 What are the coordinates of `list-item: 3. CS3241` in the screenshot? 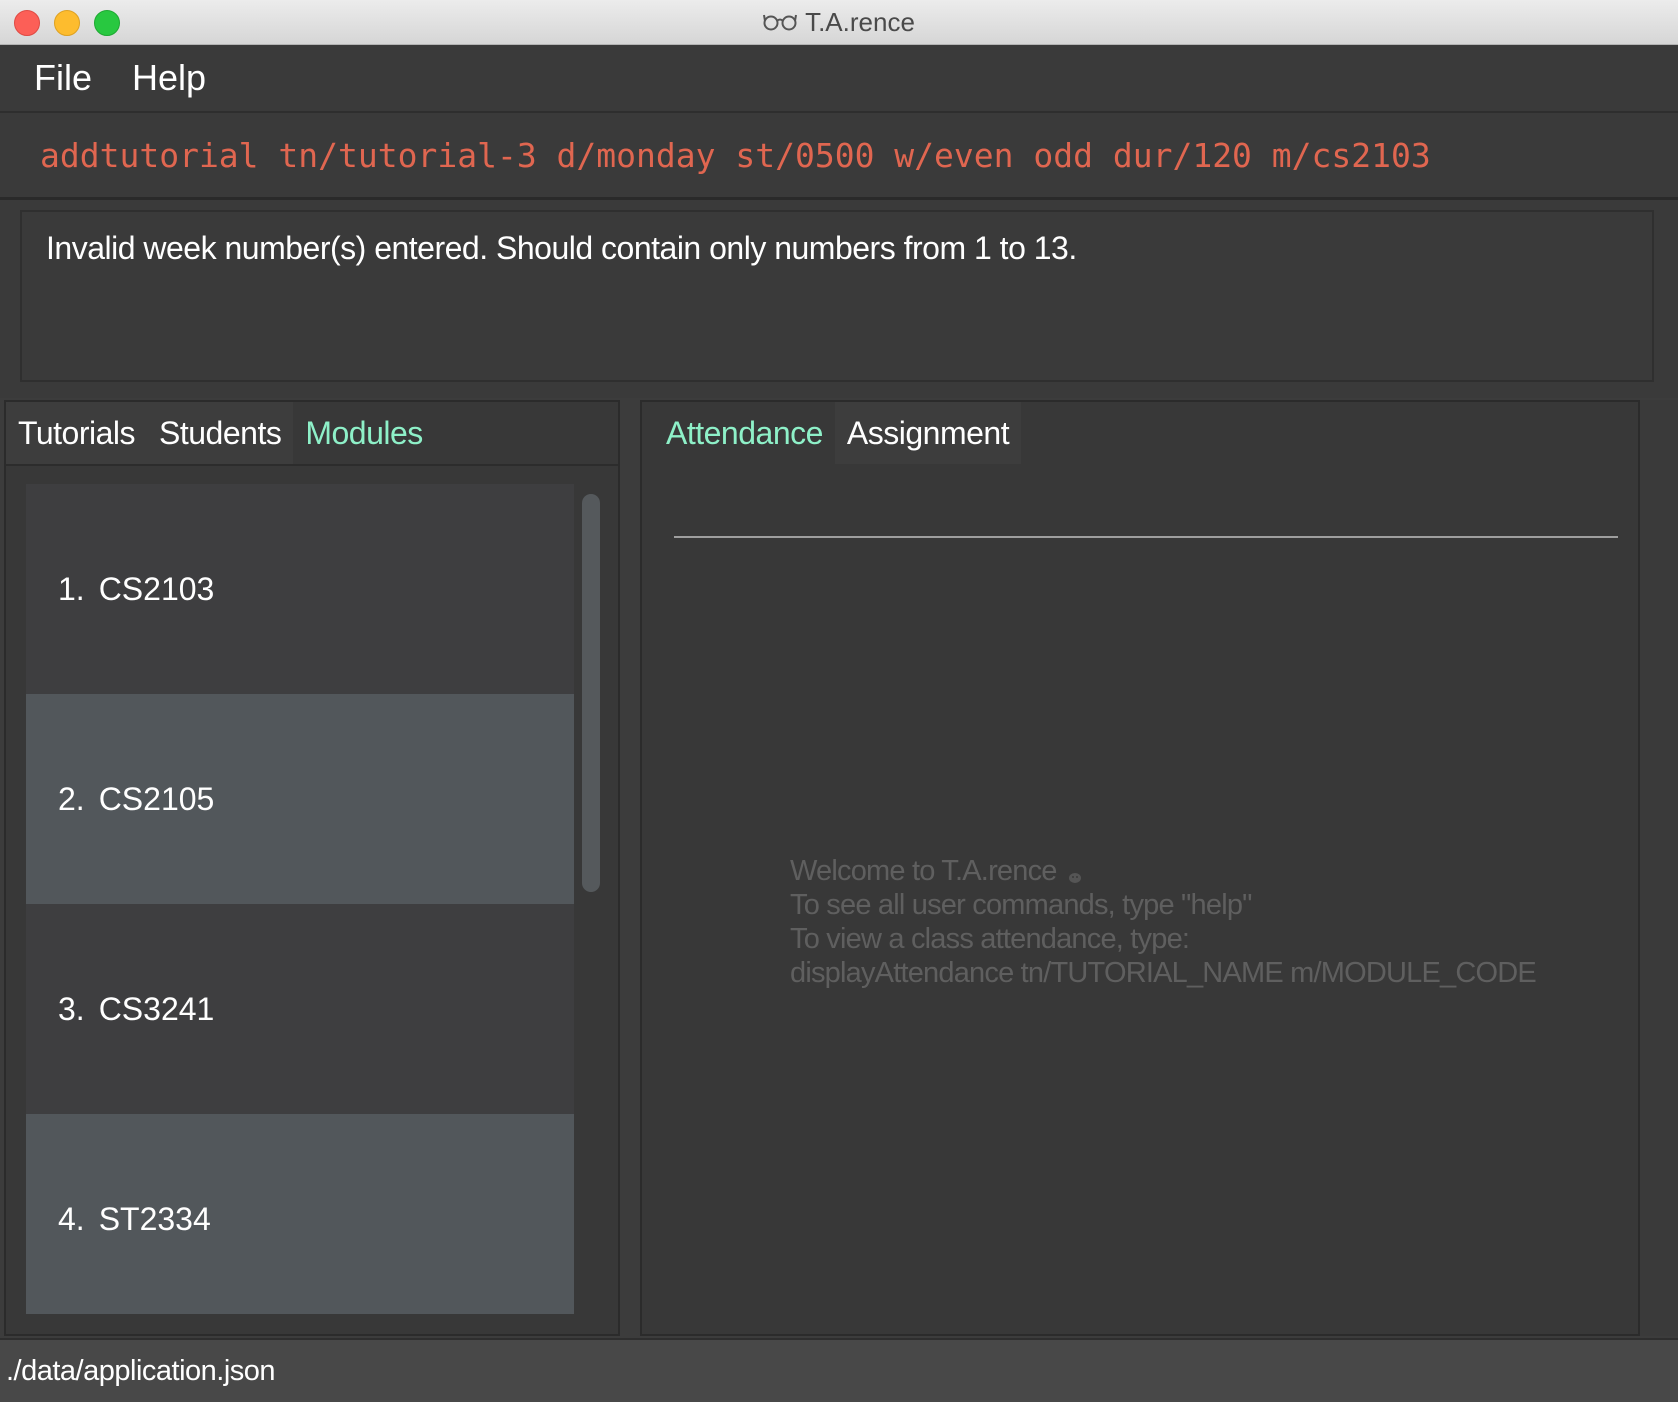 It's located at (300, 1009).